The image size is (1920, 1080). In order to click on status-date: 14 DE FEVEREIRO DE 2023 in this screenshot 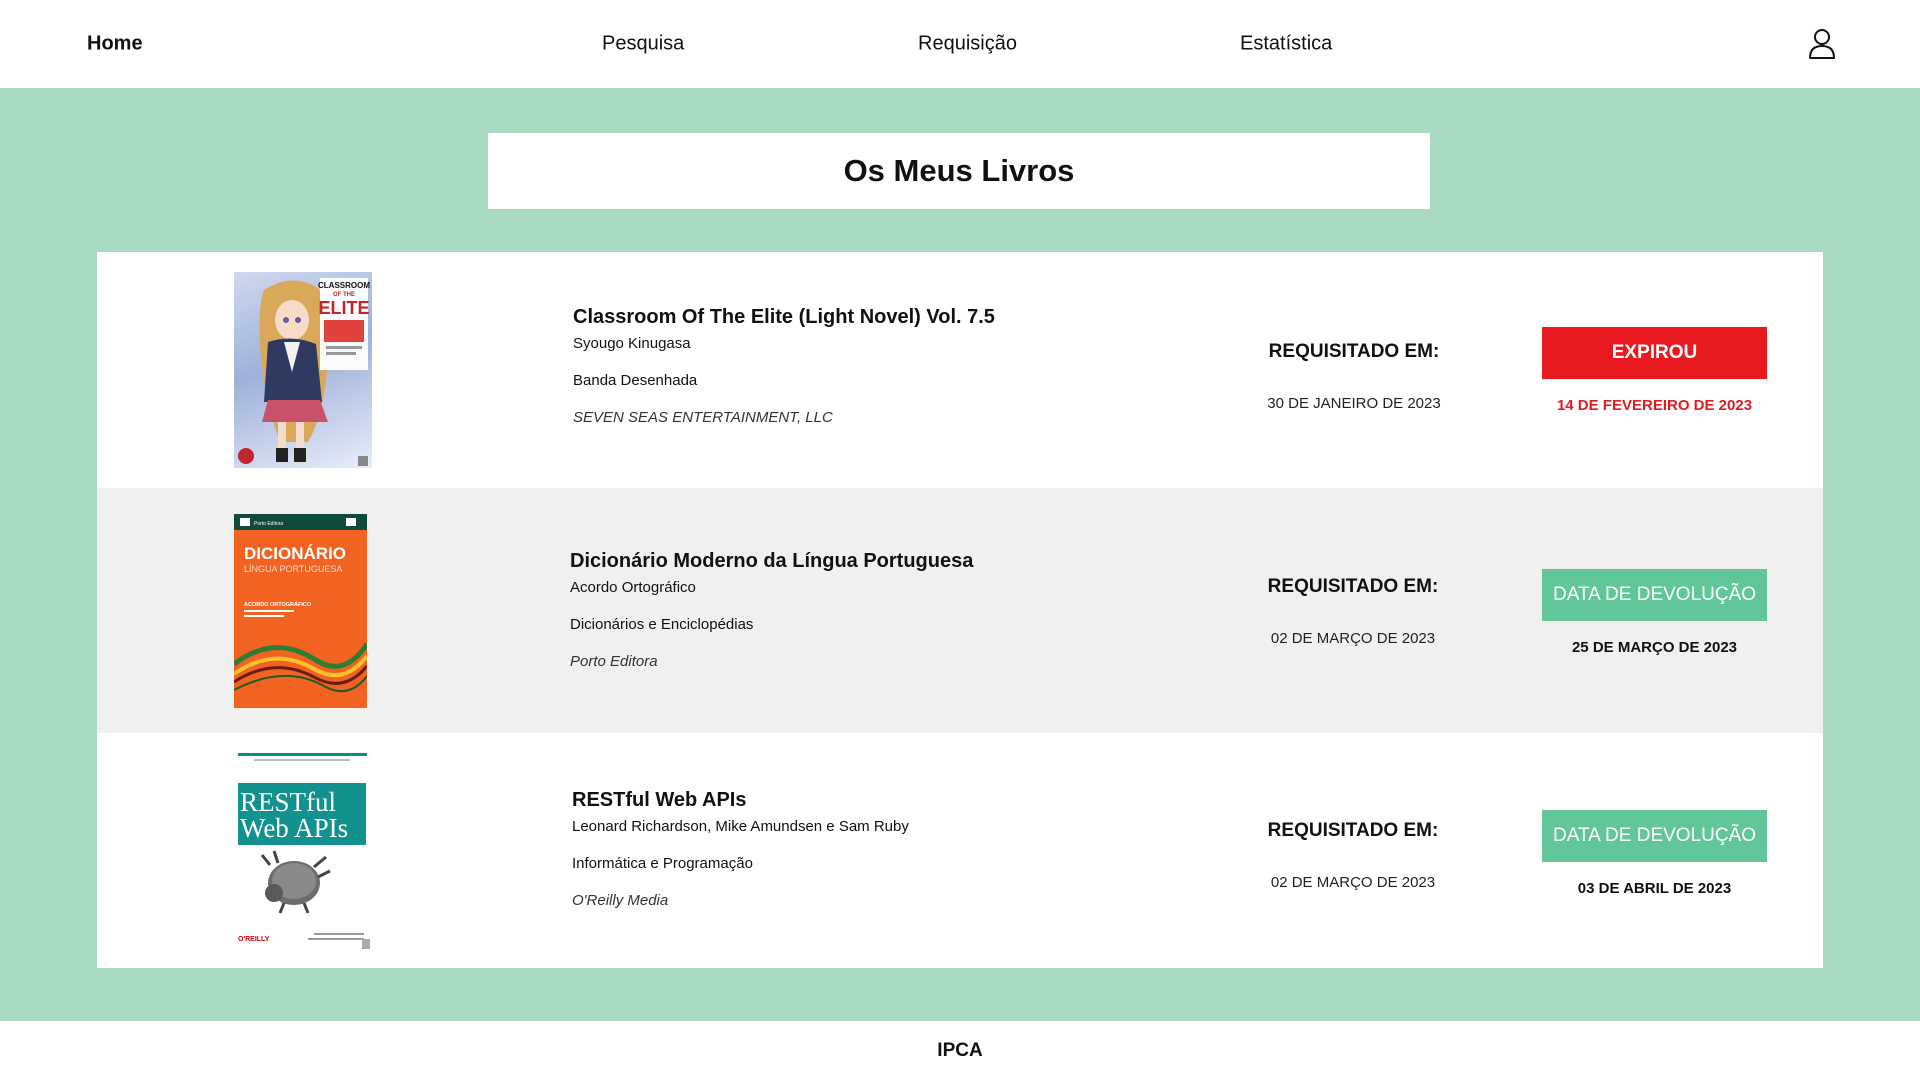, I will do `click(1654, 405)`.